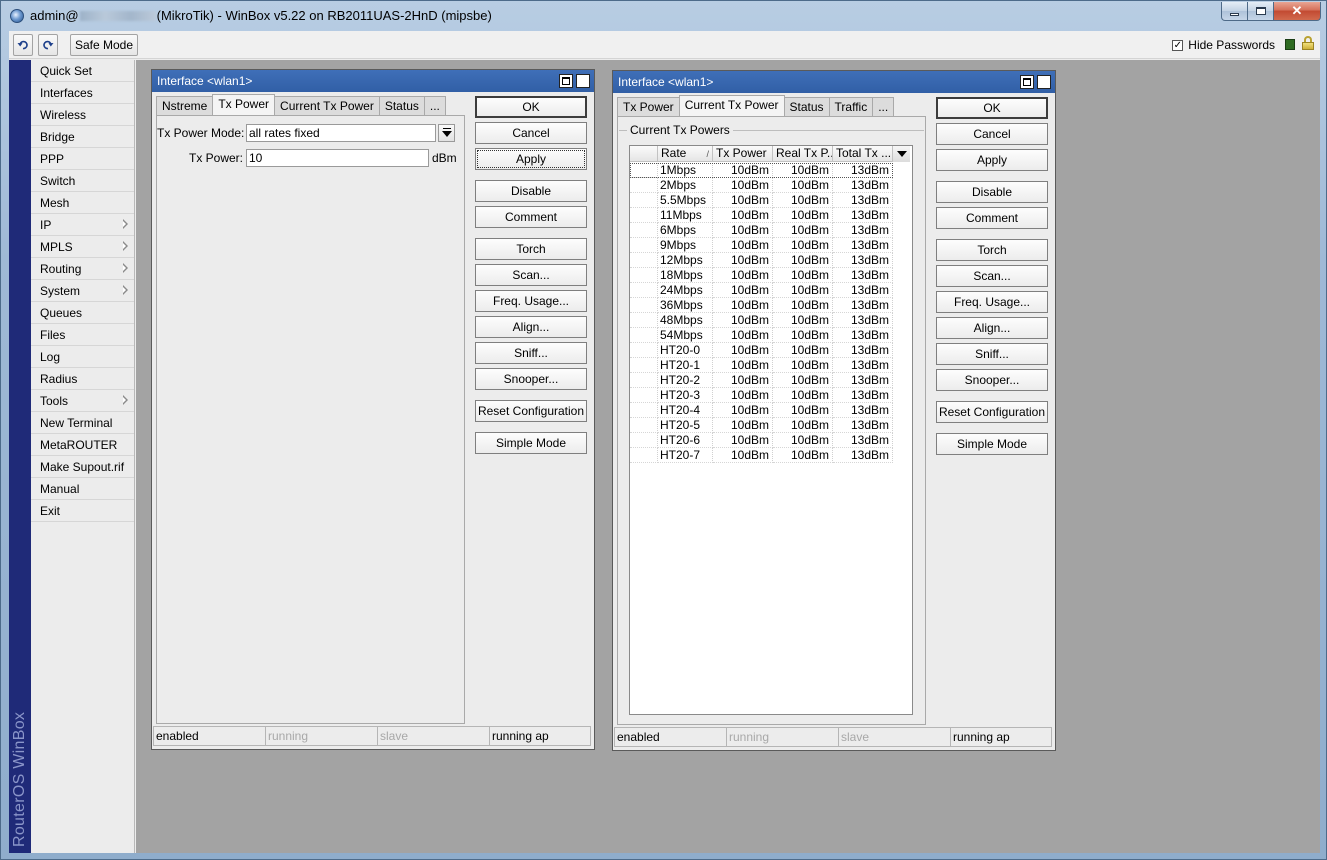  I want to click on menu-item-quick-set: Quick Set, so click(82, 71).